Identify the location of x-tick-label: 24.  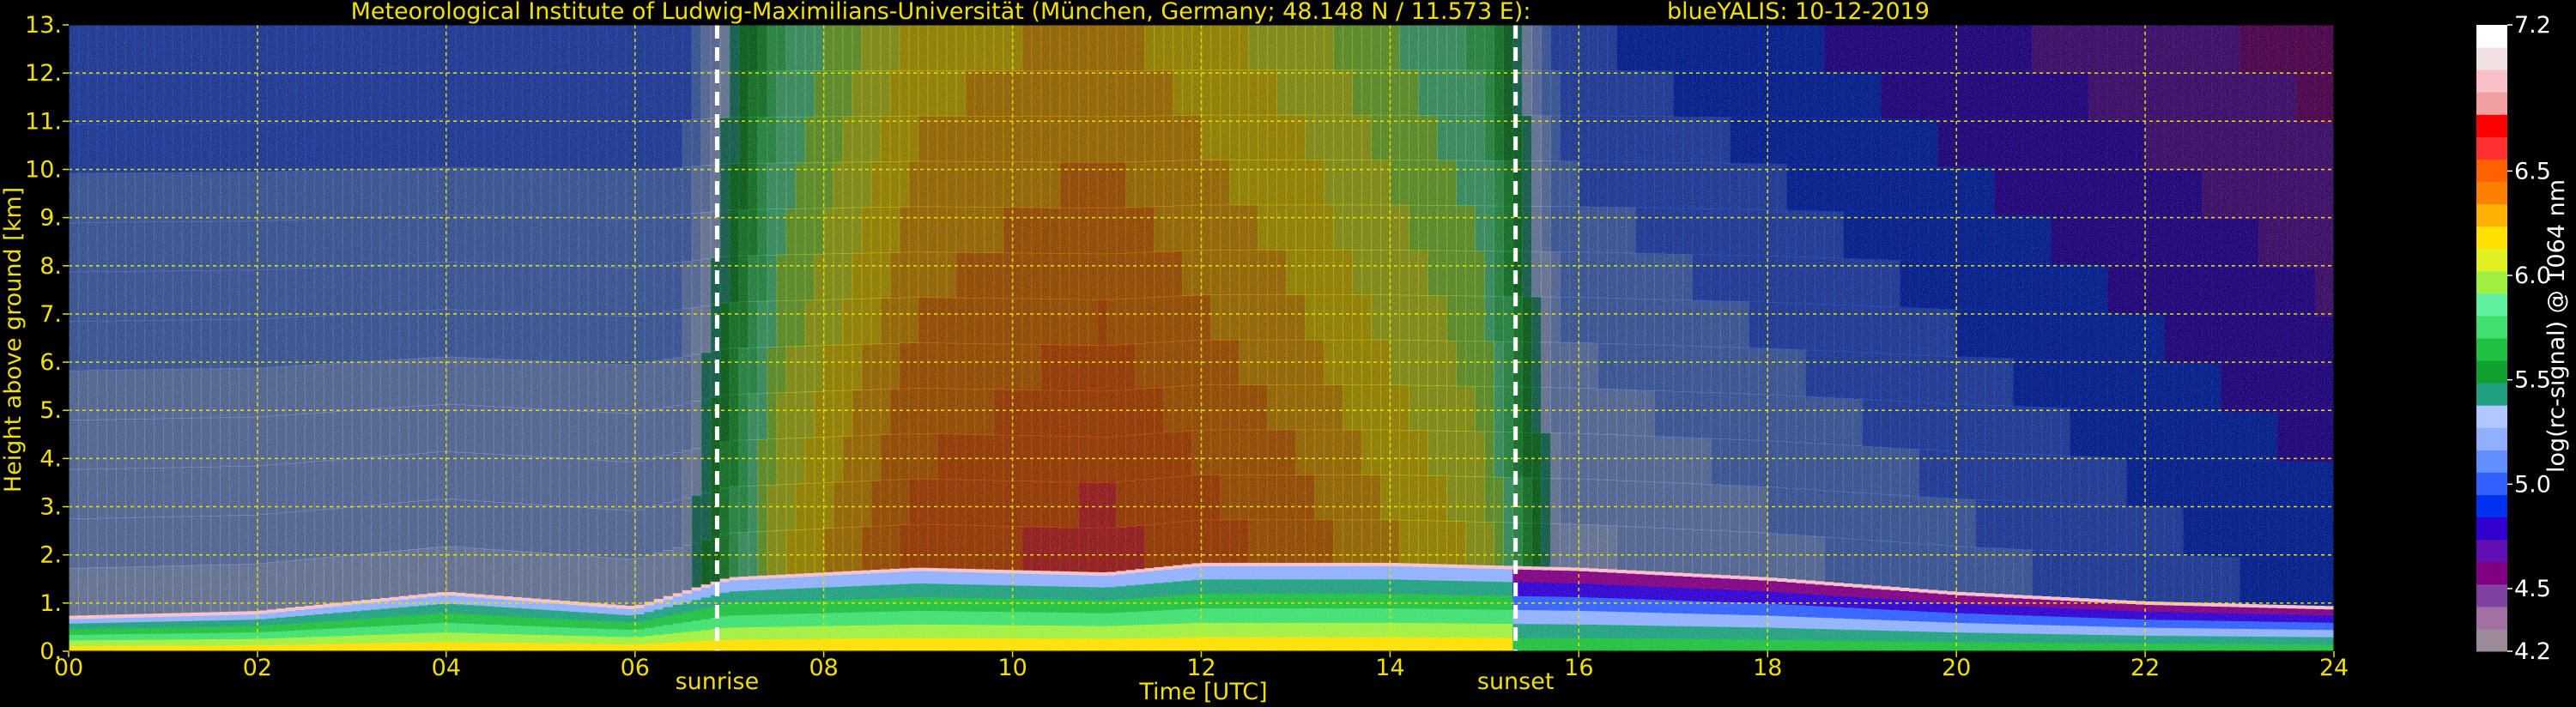
(2334, 668).